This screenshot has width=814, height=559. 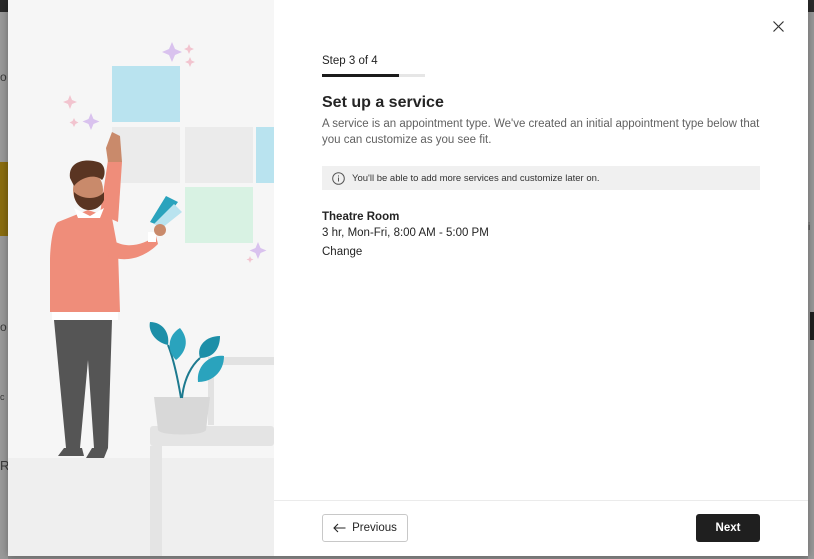 I want to click on backdrop-right-strip, so click(x=811, y=285).